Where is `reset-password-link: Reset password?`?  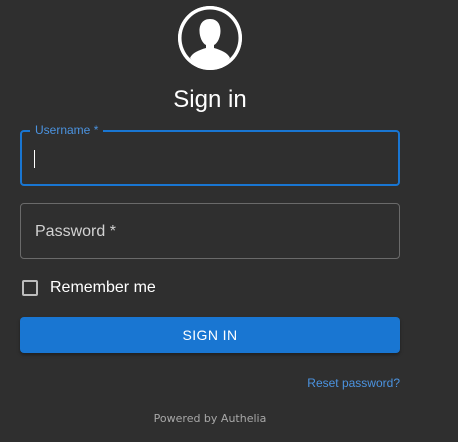 reset-password-link: Reset password? is located at coordinates (353, 383).